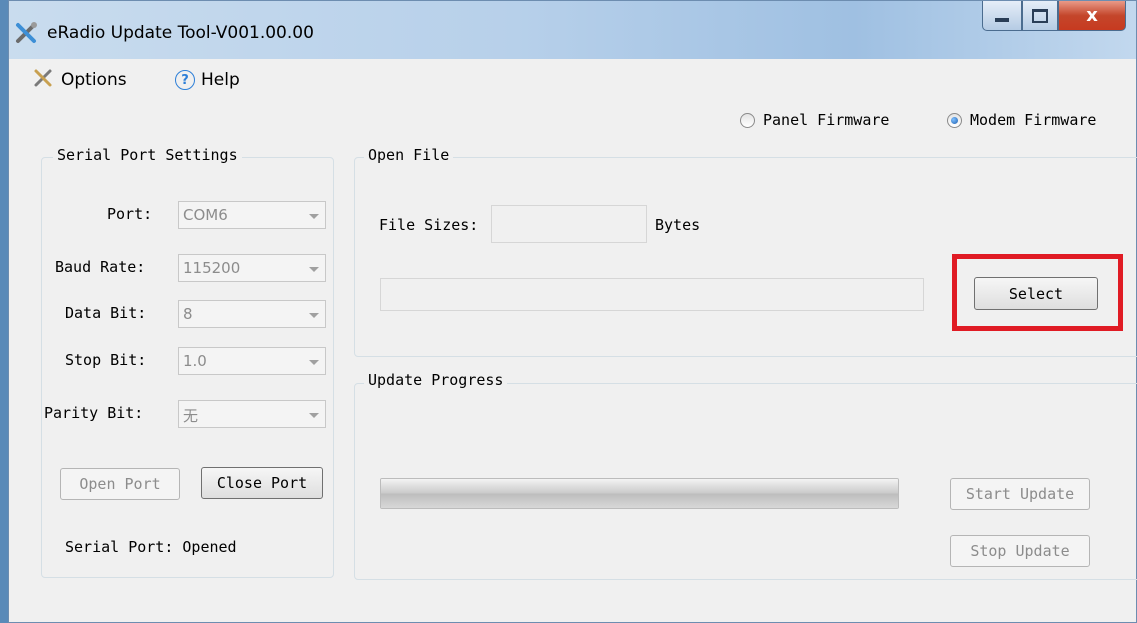 This screenshot has width=1137, height=623. Describe the element at coordinates (130, 214) in the screenshot. I see `port-label: Port:` at that location.